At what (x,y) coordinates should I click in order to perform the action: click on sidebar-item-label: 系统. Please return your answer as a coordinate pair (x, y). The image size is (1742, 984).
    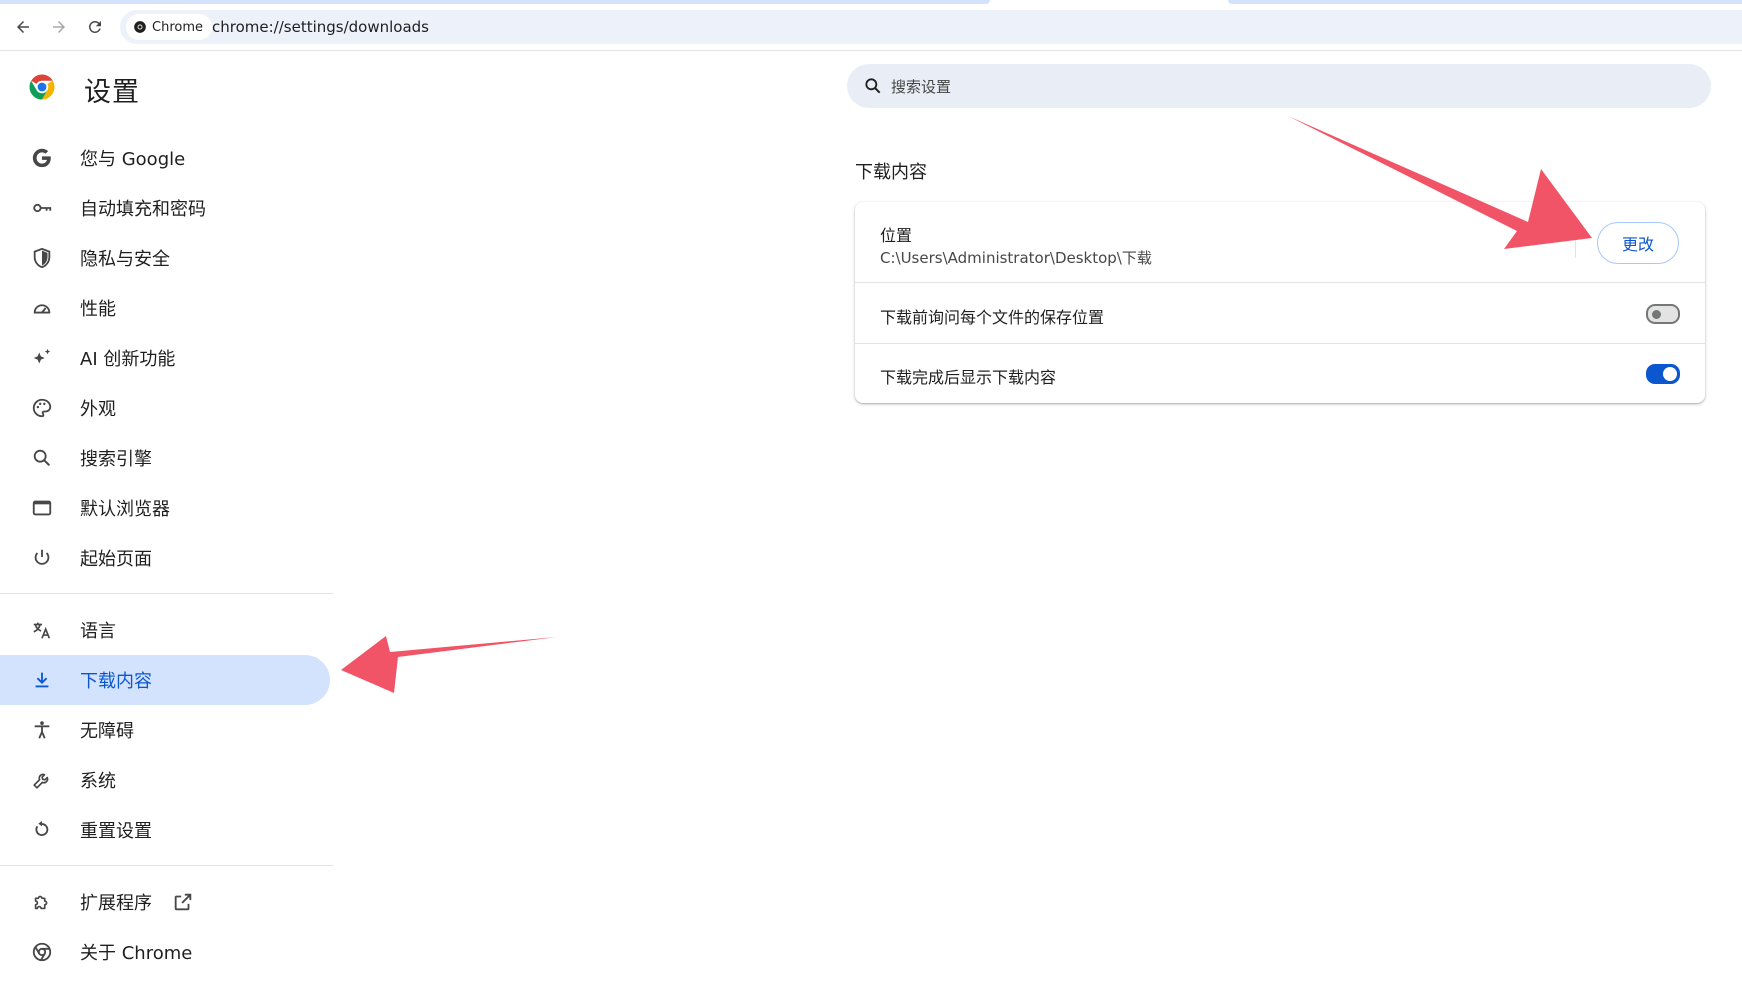
    Looking at the image, I should click on (98, 781).